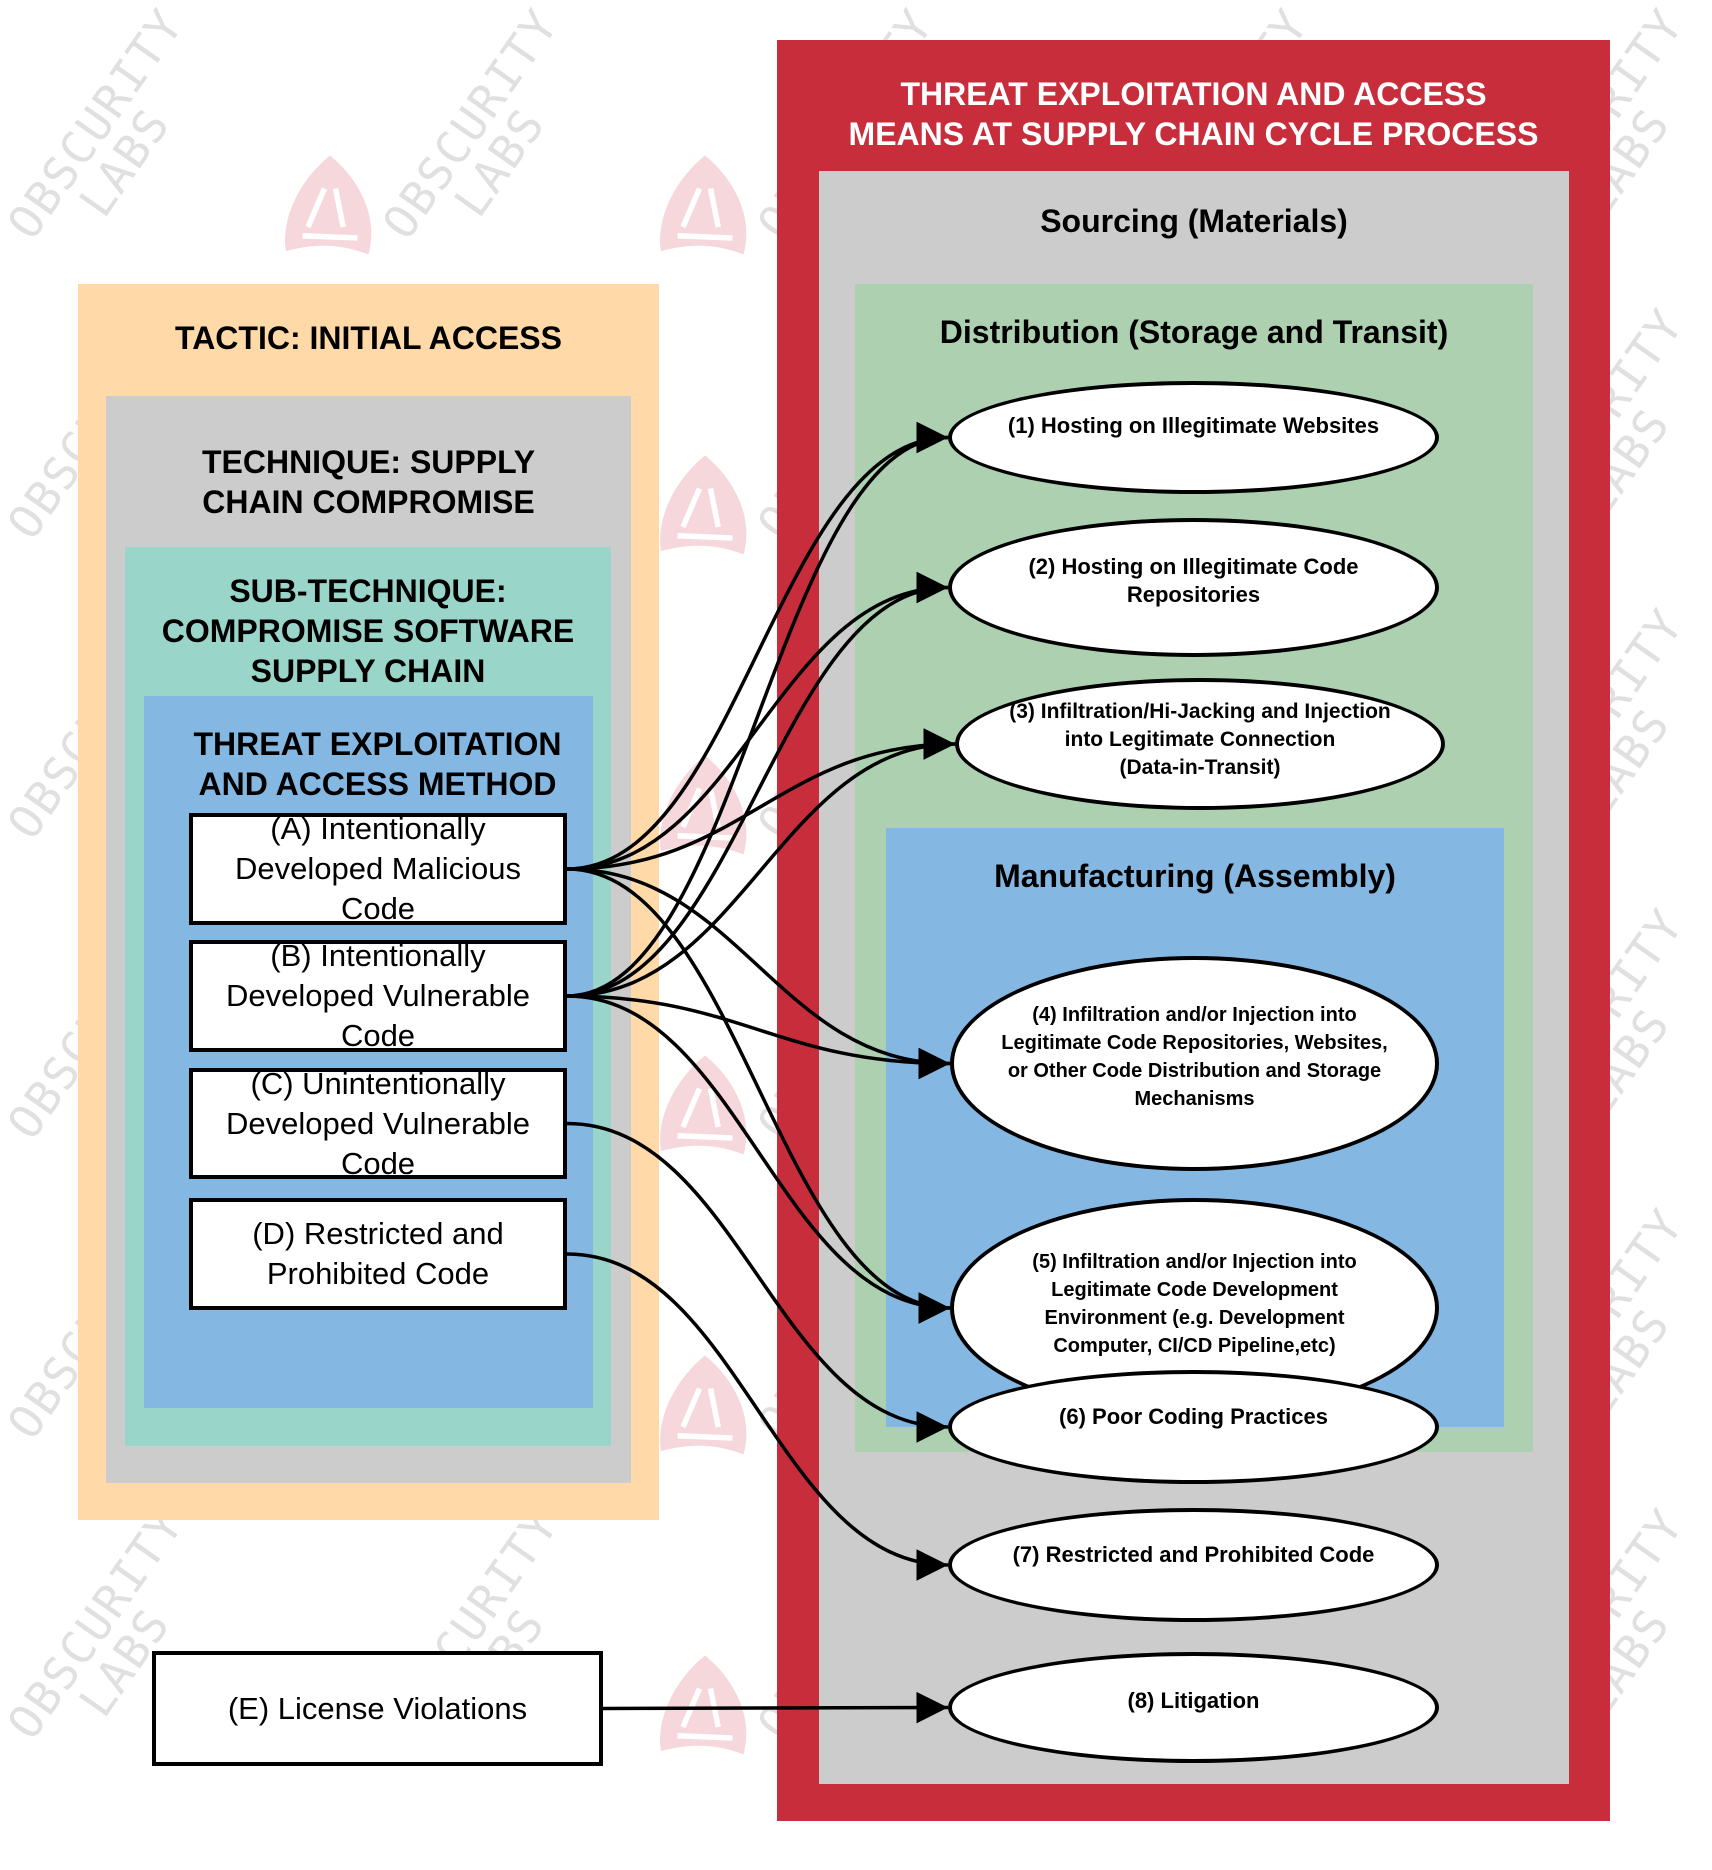  What do you see at coordinates (378, 908) in the screenshot?
I see `method-a-line3: Code` at bounding box center [378, 908].